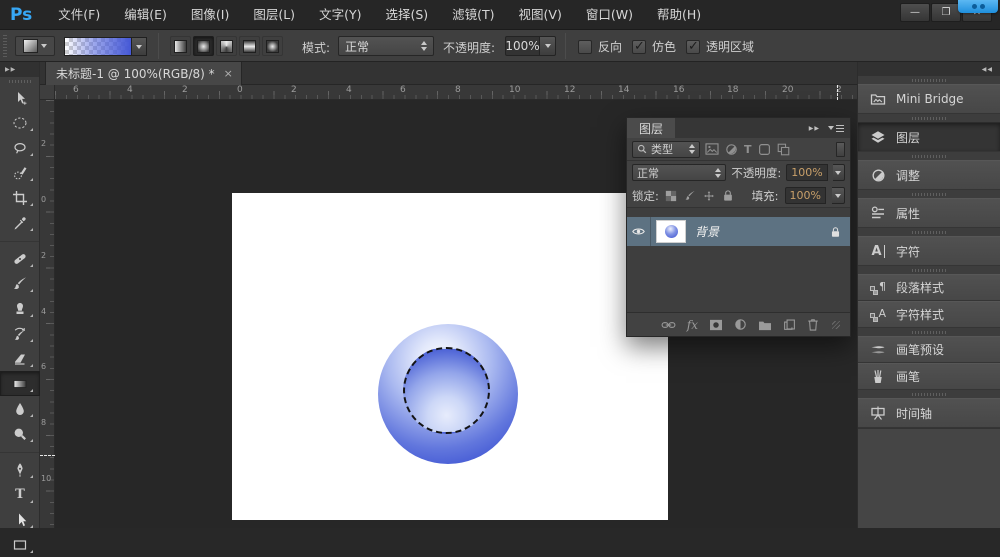 This screenshot has width=1000, height=557. I want to click on tool-preset-picker, so click(35, 46).